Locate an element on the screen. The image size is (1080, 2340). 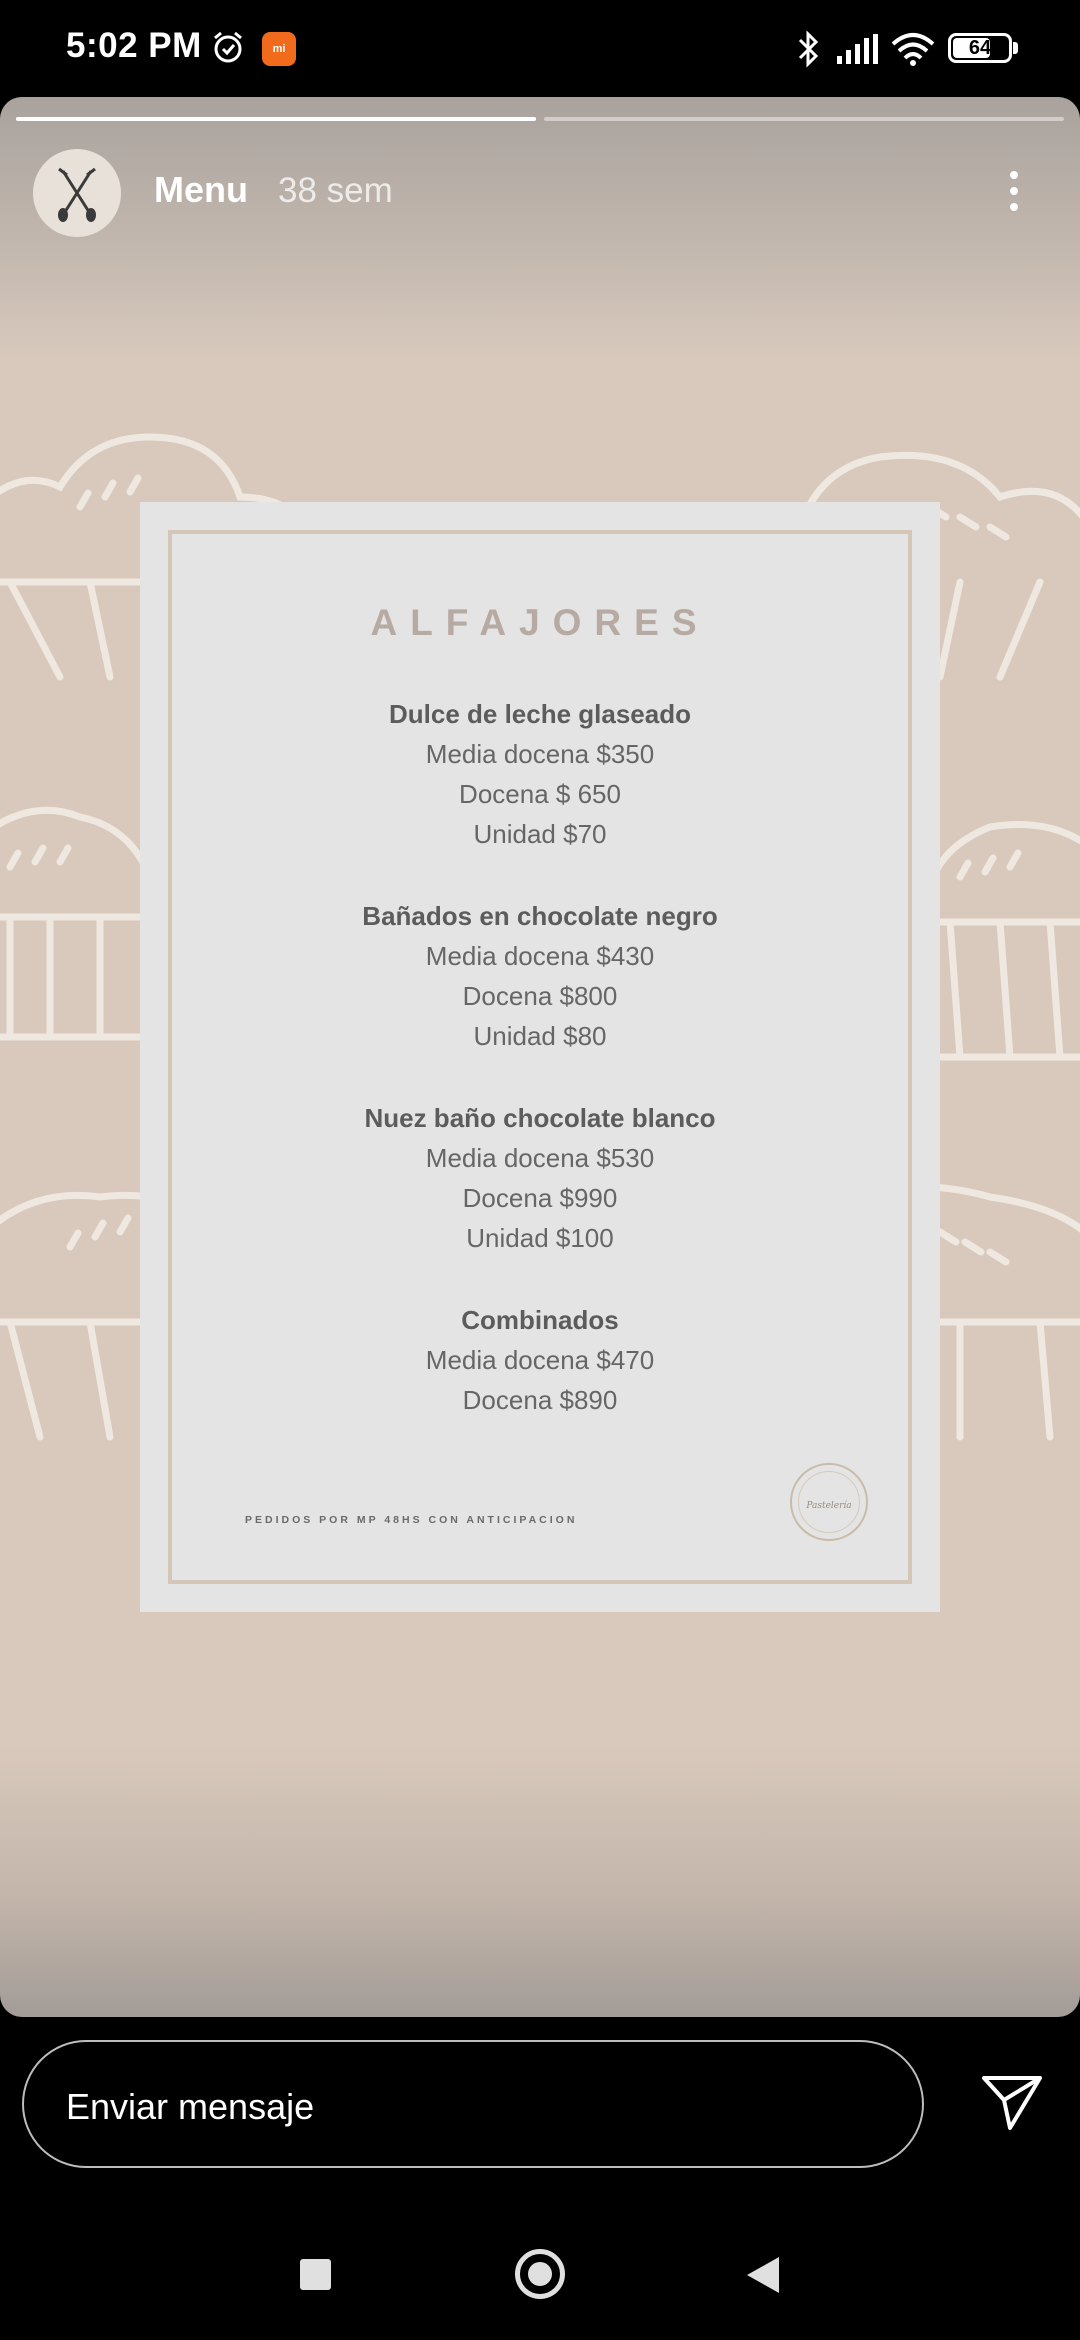
send-icon is located at coordinates (1012, 2102).